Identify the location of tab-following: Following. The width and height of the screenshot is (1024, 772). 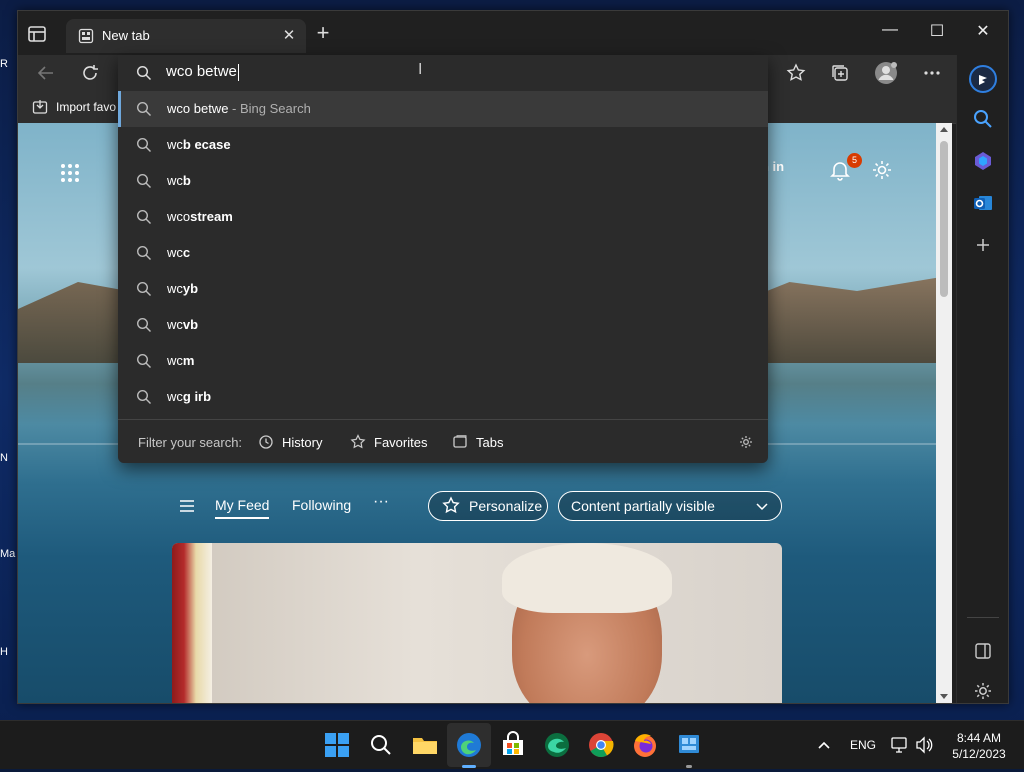
(321, 505).